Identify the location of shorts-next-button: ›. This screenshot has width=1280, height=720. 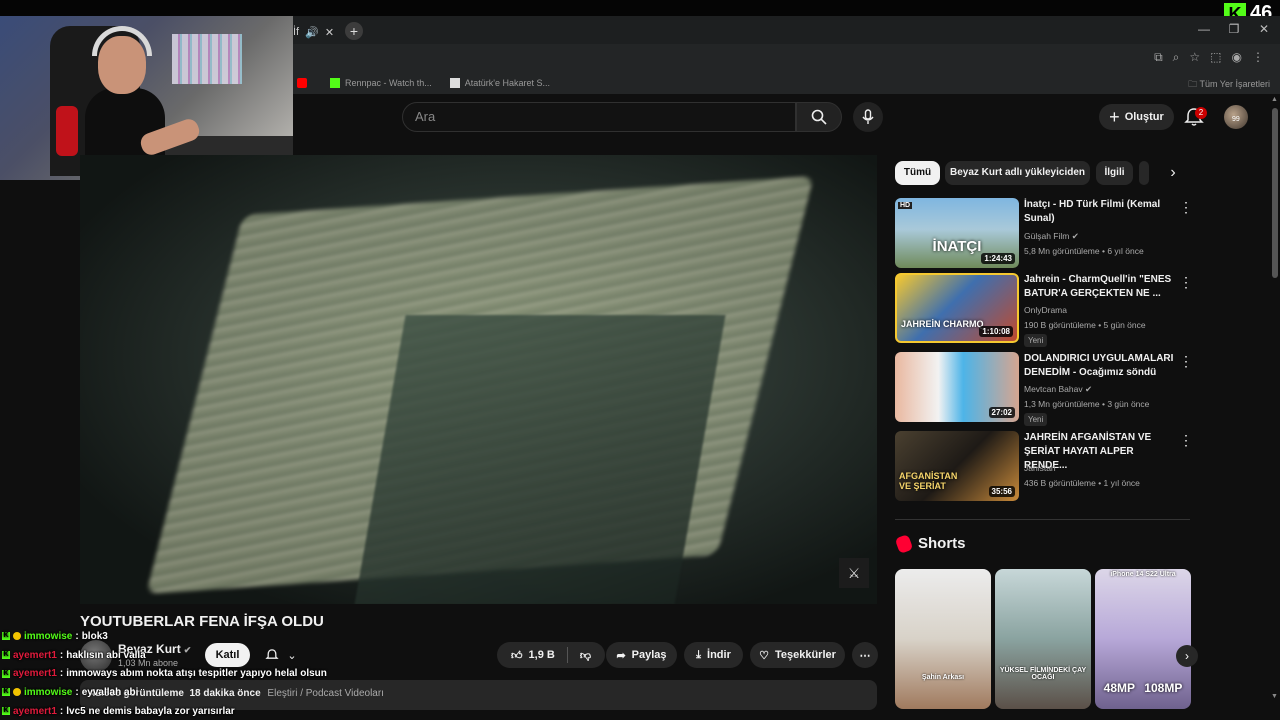
(1187, 656).